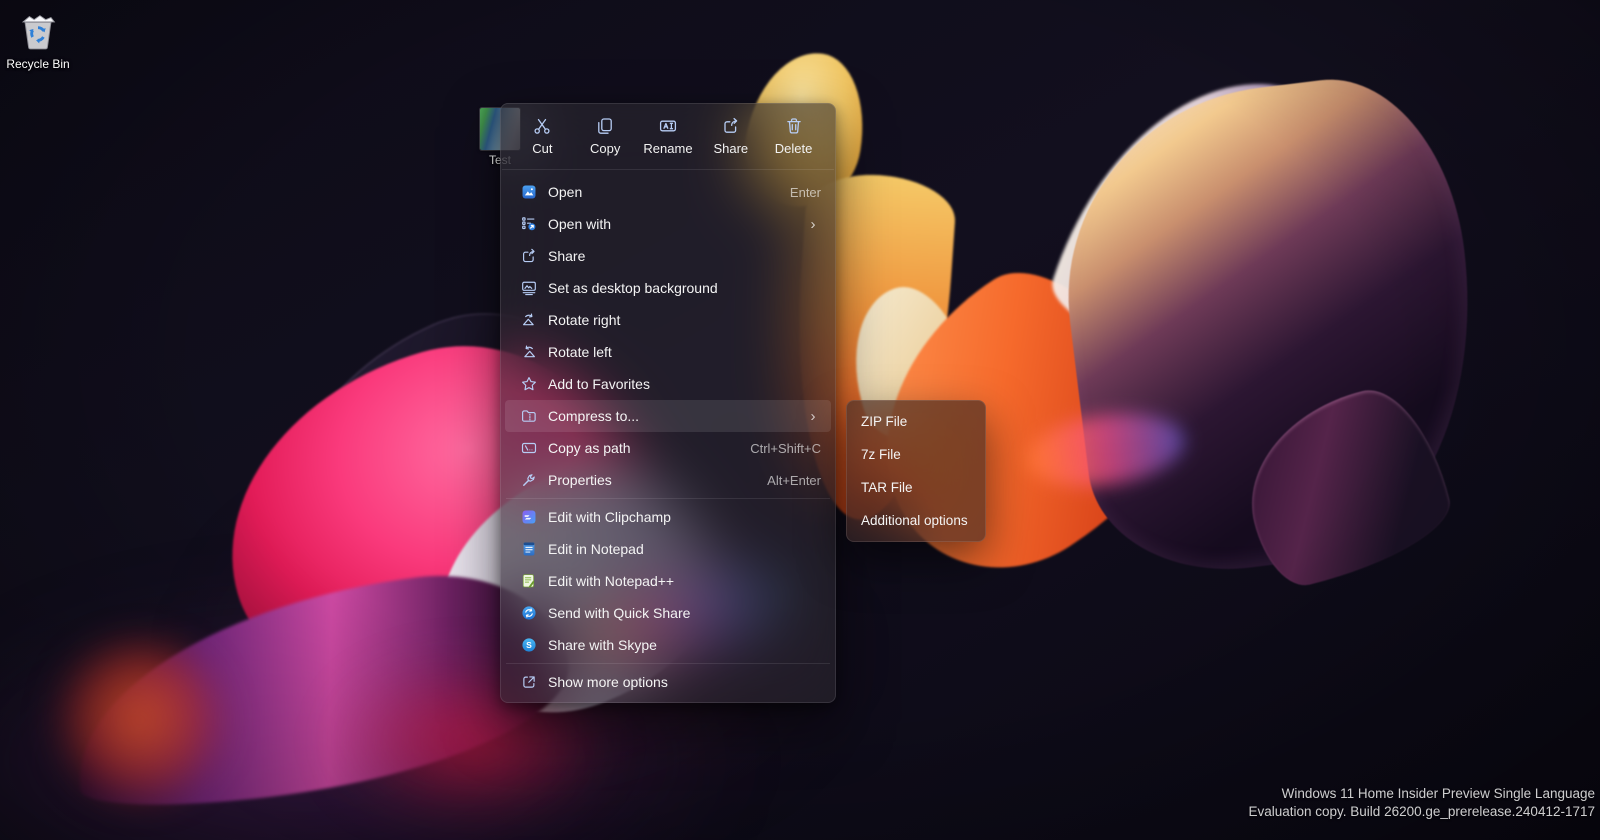 The image size is (1600, 840). Describe the element at coordinates (668, 192) in the screenshot. I see `menu-item-open: Open Enter` at that location.